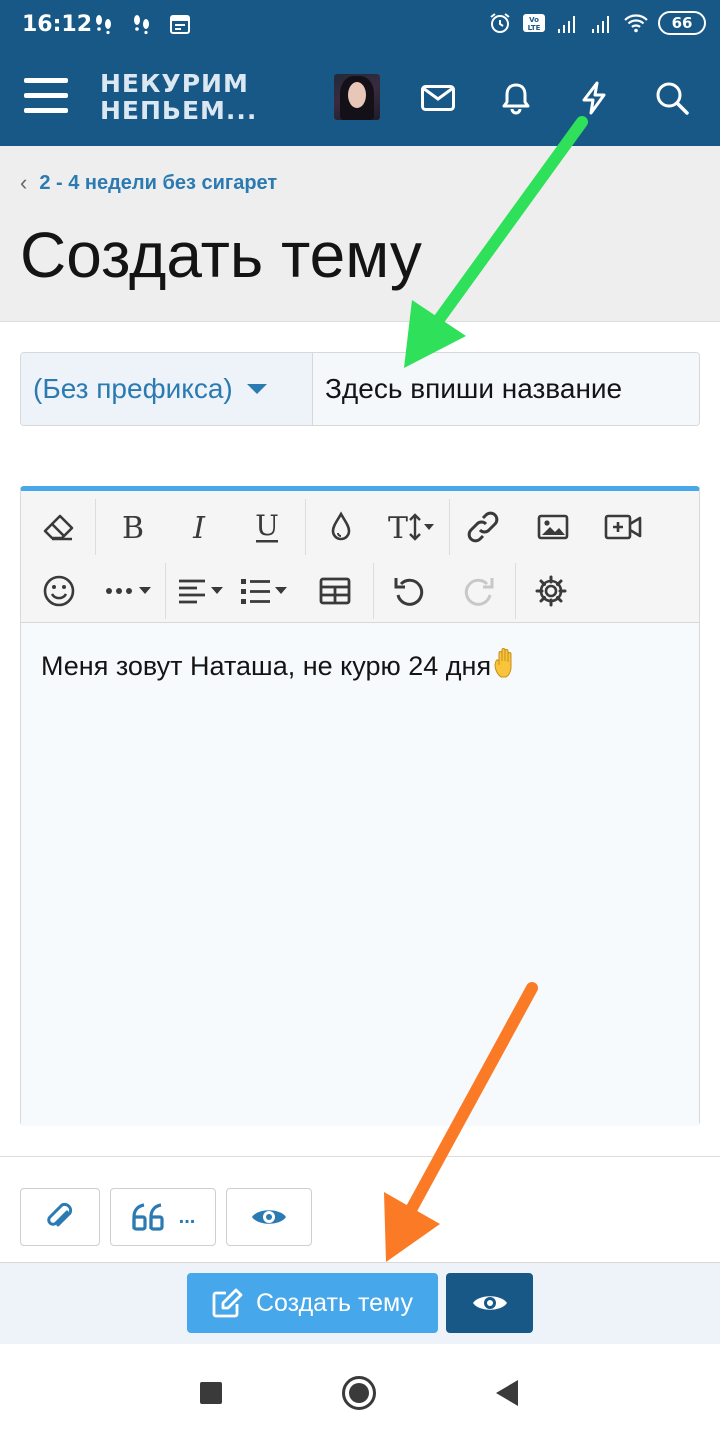  Describe the element at coordinates (682, 23) in the screenshot. I see `battery-indicator: 66` at that location.